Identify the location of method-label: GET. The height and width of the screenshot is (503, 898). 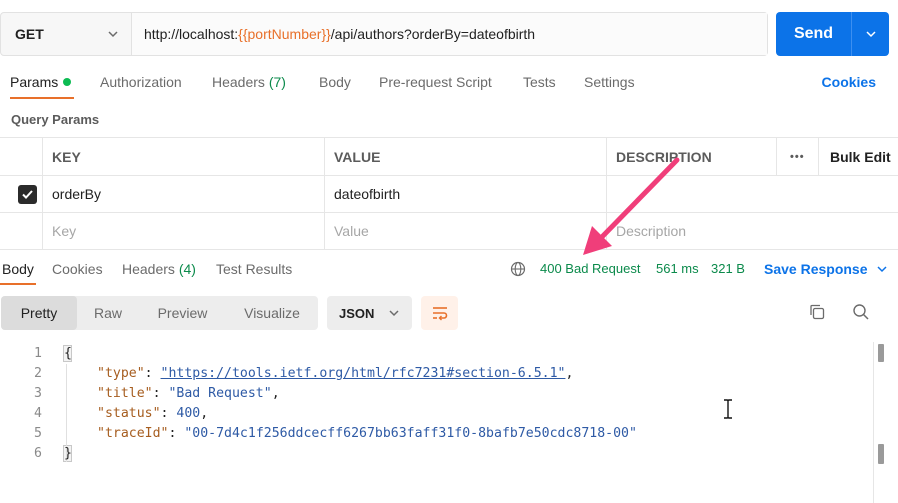
(29, 34).